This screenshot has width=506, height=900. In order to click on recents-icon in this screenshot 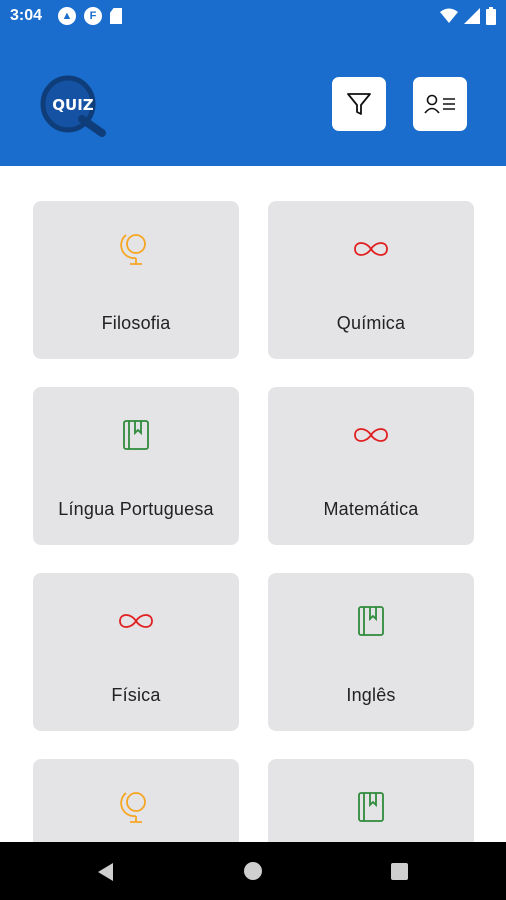, I will do `click(399, 871)`.